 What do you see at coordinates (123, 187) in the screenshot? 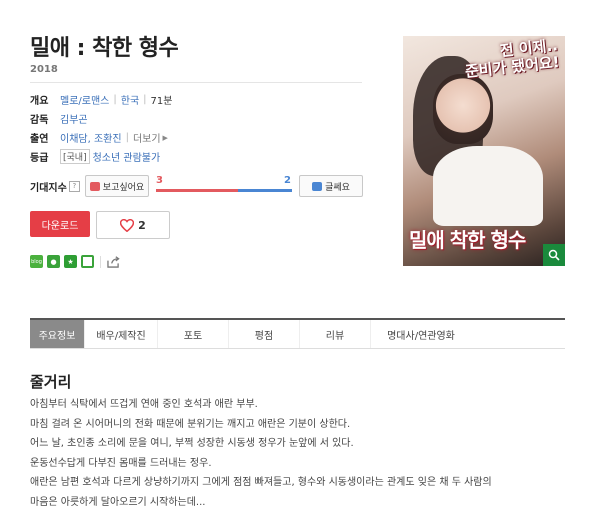
I see `want-to-see-label: 보고싶어요` at bounding box center [123, 187].